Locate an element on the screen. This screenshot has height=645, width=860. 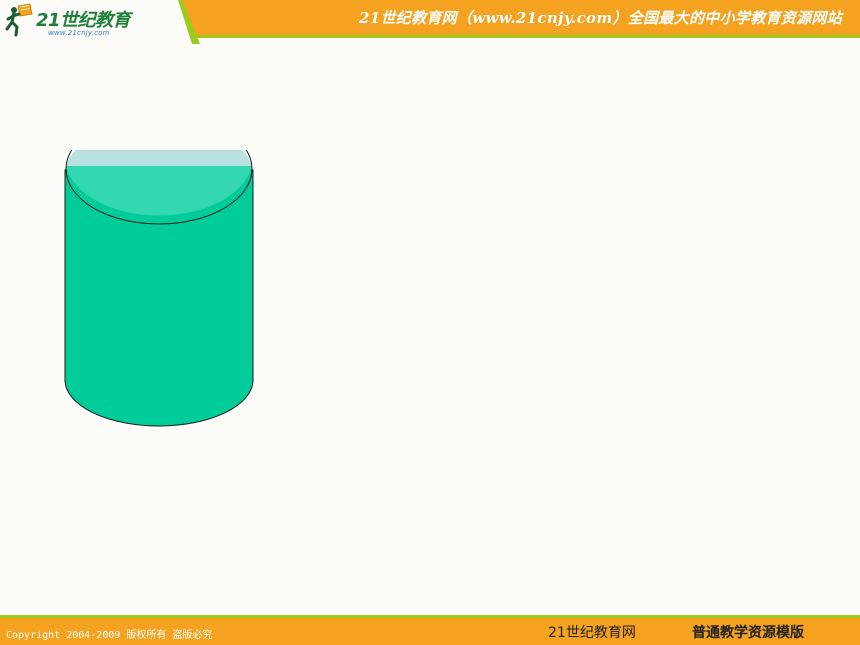
site-logo: 21世纪教育 www.21cnjy.com is located at coordinates (100, 22).